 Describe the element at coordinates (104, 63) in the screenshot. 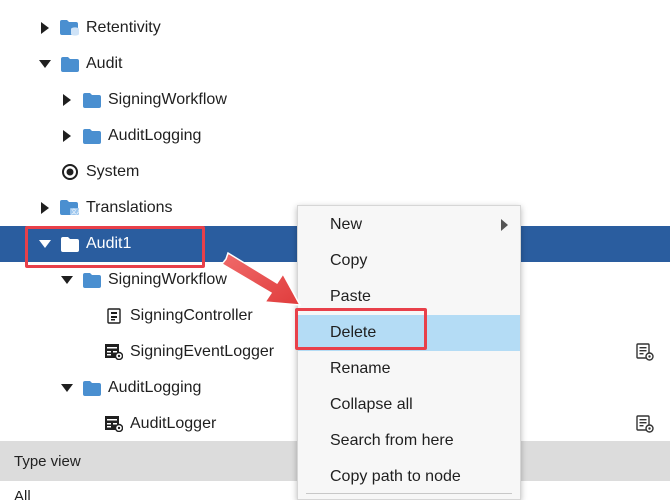

I see `tree-node-label: Audit` at that location.